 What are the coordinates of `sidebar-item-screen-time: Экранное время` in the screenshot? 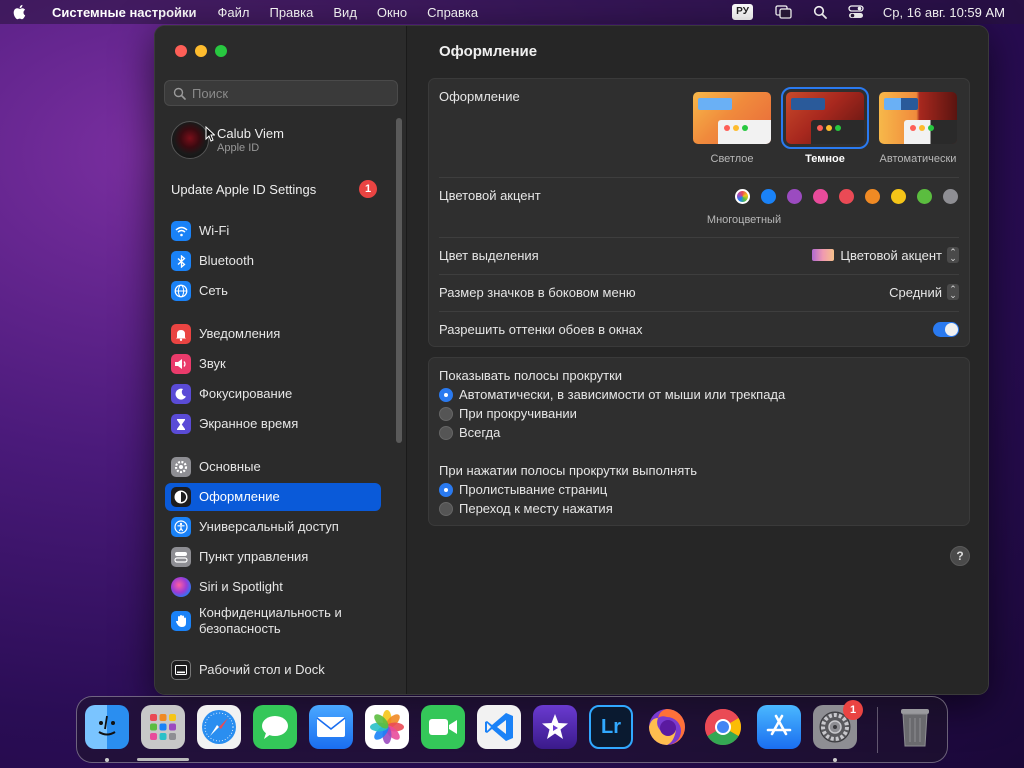 It's located at (273, 424).